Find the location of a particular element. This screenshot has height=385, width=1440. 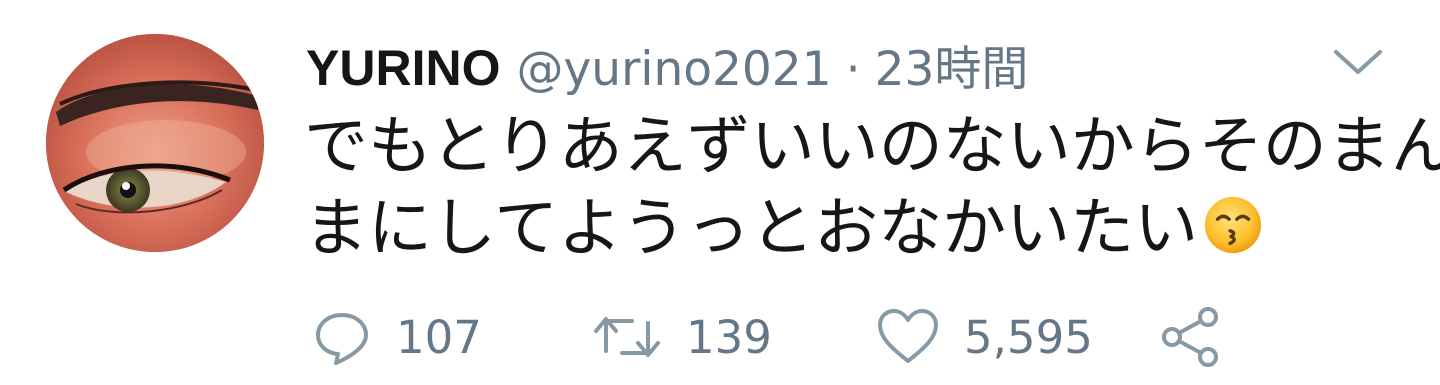

avatar is located at coordinates (155, 143).